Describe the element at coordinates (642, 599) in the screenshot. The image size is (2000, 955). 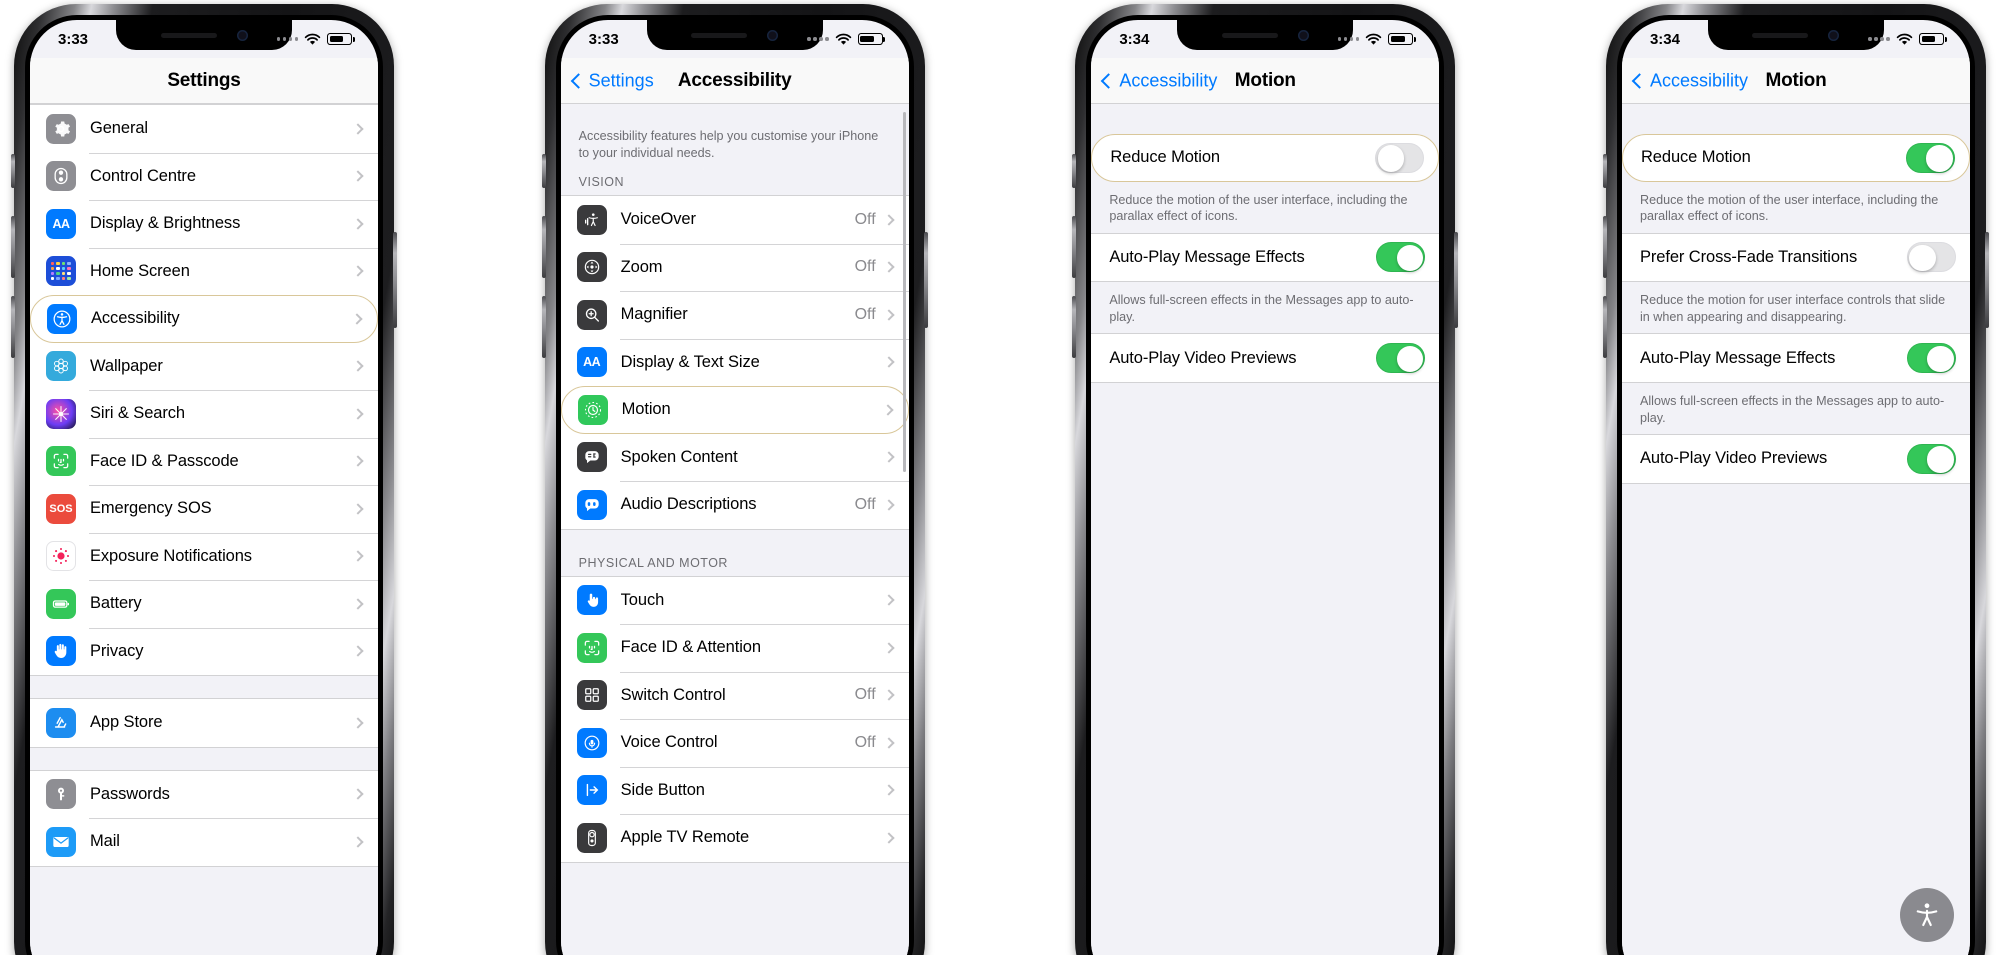
I see `row-label: Touch` at that location.